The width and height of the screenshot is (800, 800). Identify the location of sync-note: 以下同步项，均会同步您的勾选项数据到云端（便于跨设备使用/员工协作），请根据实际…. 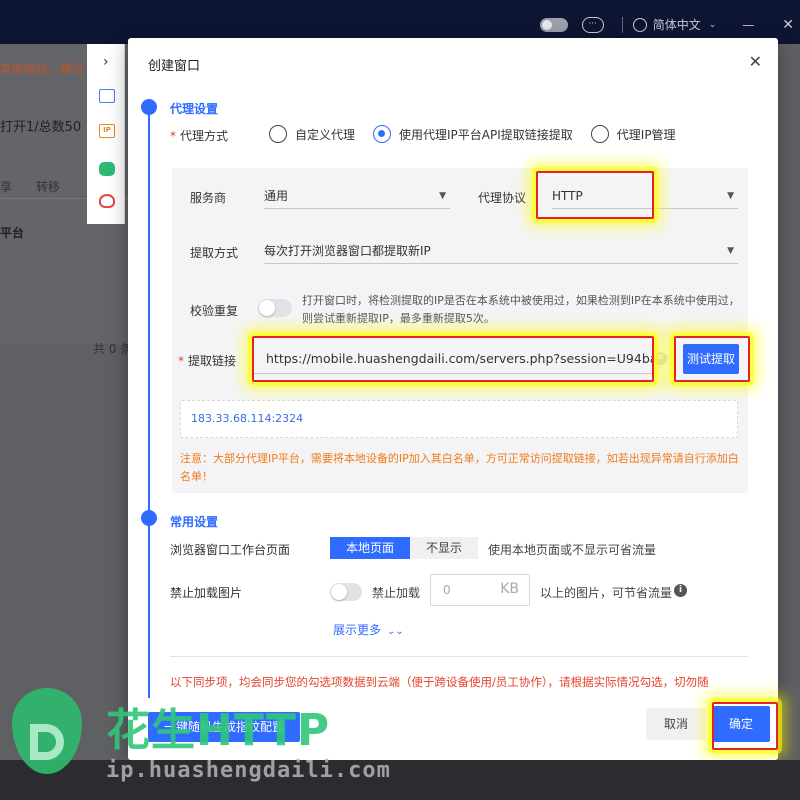
(439, 682).